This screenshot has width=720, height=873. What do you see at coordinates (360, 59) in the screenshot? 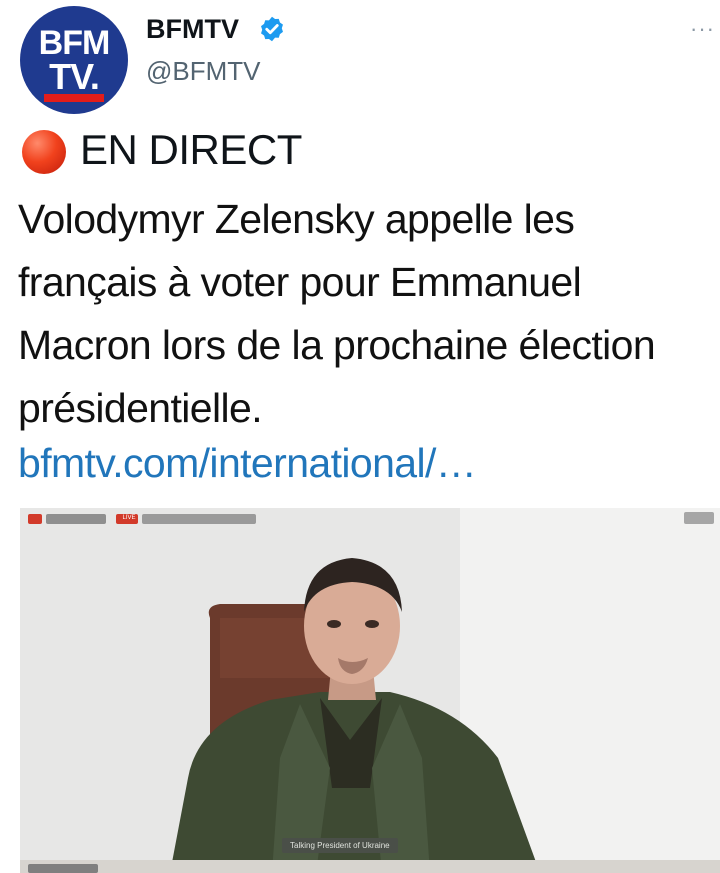
I see `tweet-header: BFM TV. BFMTV @BFMTV ···` at bounding box center [360, 59].